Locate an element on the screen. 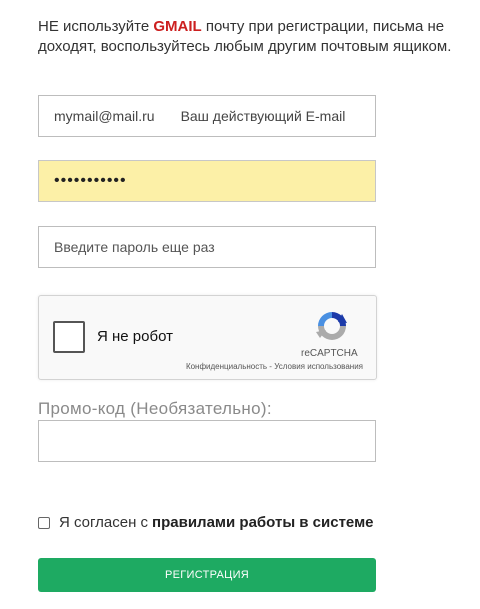 This screenshot has width=480, height=609. password-value: ••••••••••• is located at coordinates (90, 180).